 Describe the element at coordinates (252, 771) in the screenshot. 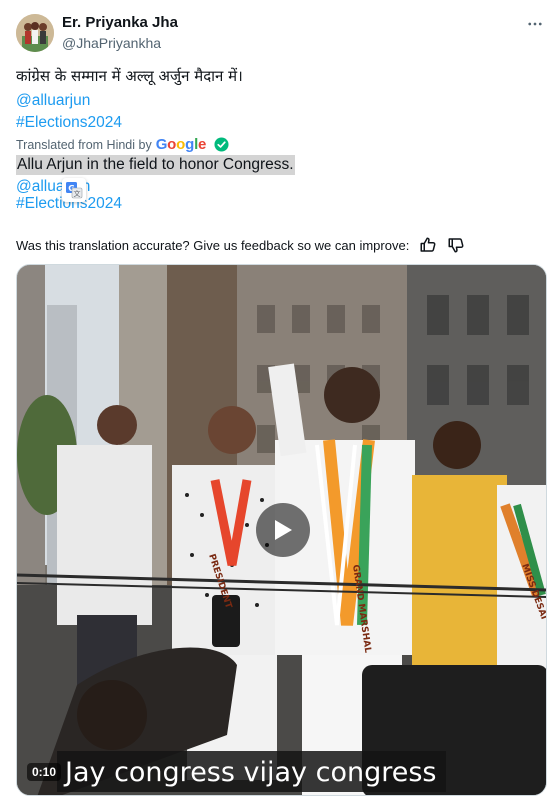

I see `video-caption: Jay congress vijay congress` at that location.